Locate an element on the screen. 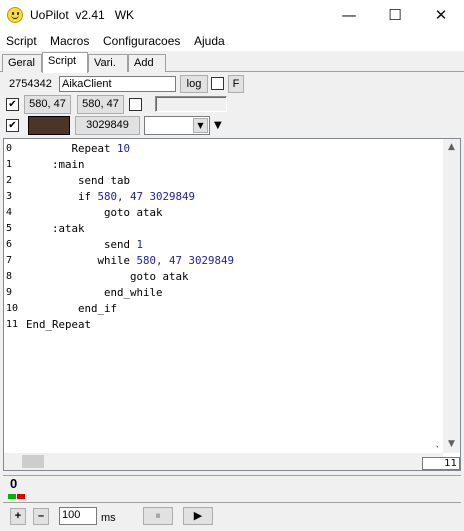  code-line: 11 End_Repeat is located at coordinates (224, 325).